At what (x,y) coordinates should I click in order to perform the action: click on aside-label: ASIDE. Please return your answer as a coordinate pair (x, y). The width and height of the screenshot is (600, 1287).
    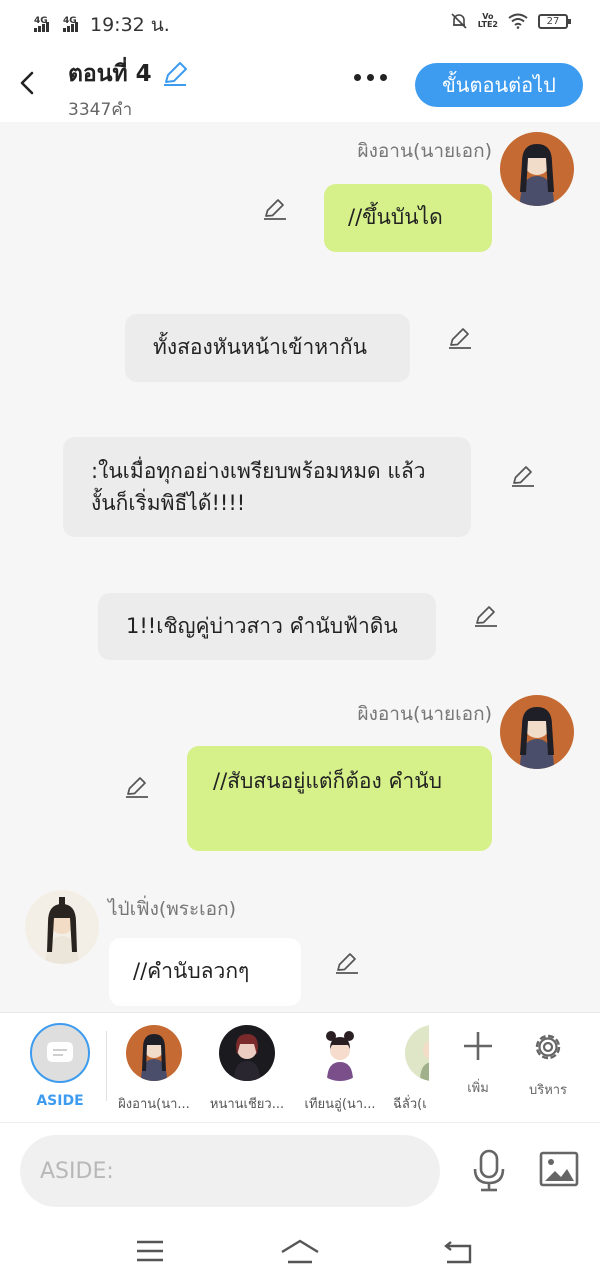
    Looking at the image, I should click on (60, 1101).